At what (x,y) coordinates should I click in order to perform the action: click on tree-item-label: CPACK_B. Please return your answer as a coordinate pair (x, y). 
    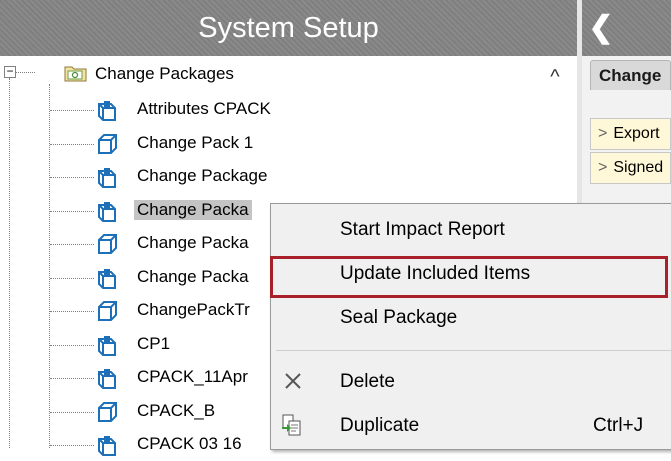
    Looking at the image, I should click on (176, 411).